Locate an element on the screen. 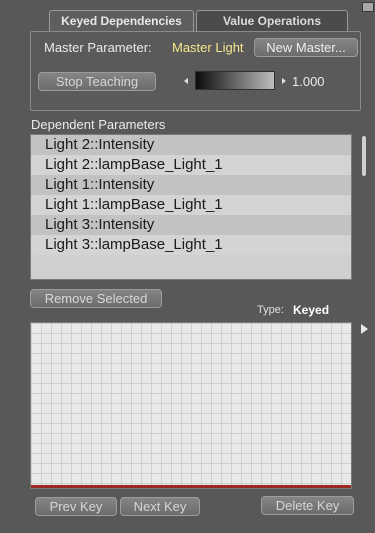 The height and width of the screenshot is (533, 375). dial-right-arrow-icon is located at coordinates (284, 81).